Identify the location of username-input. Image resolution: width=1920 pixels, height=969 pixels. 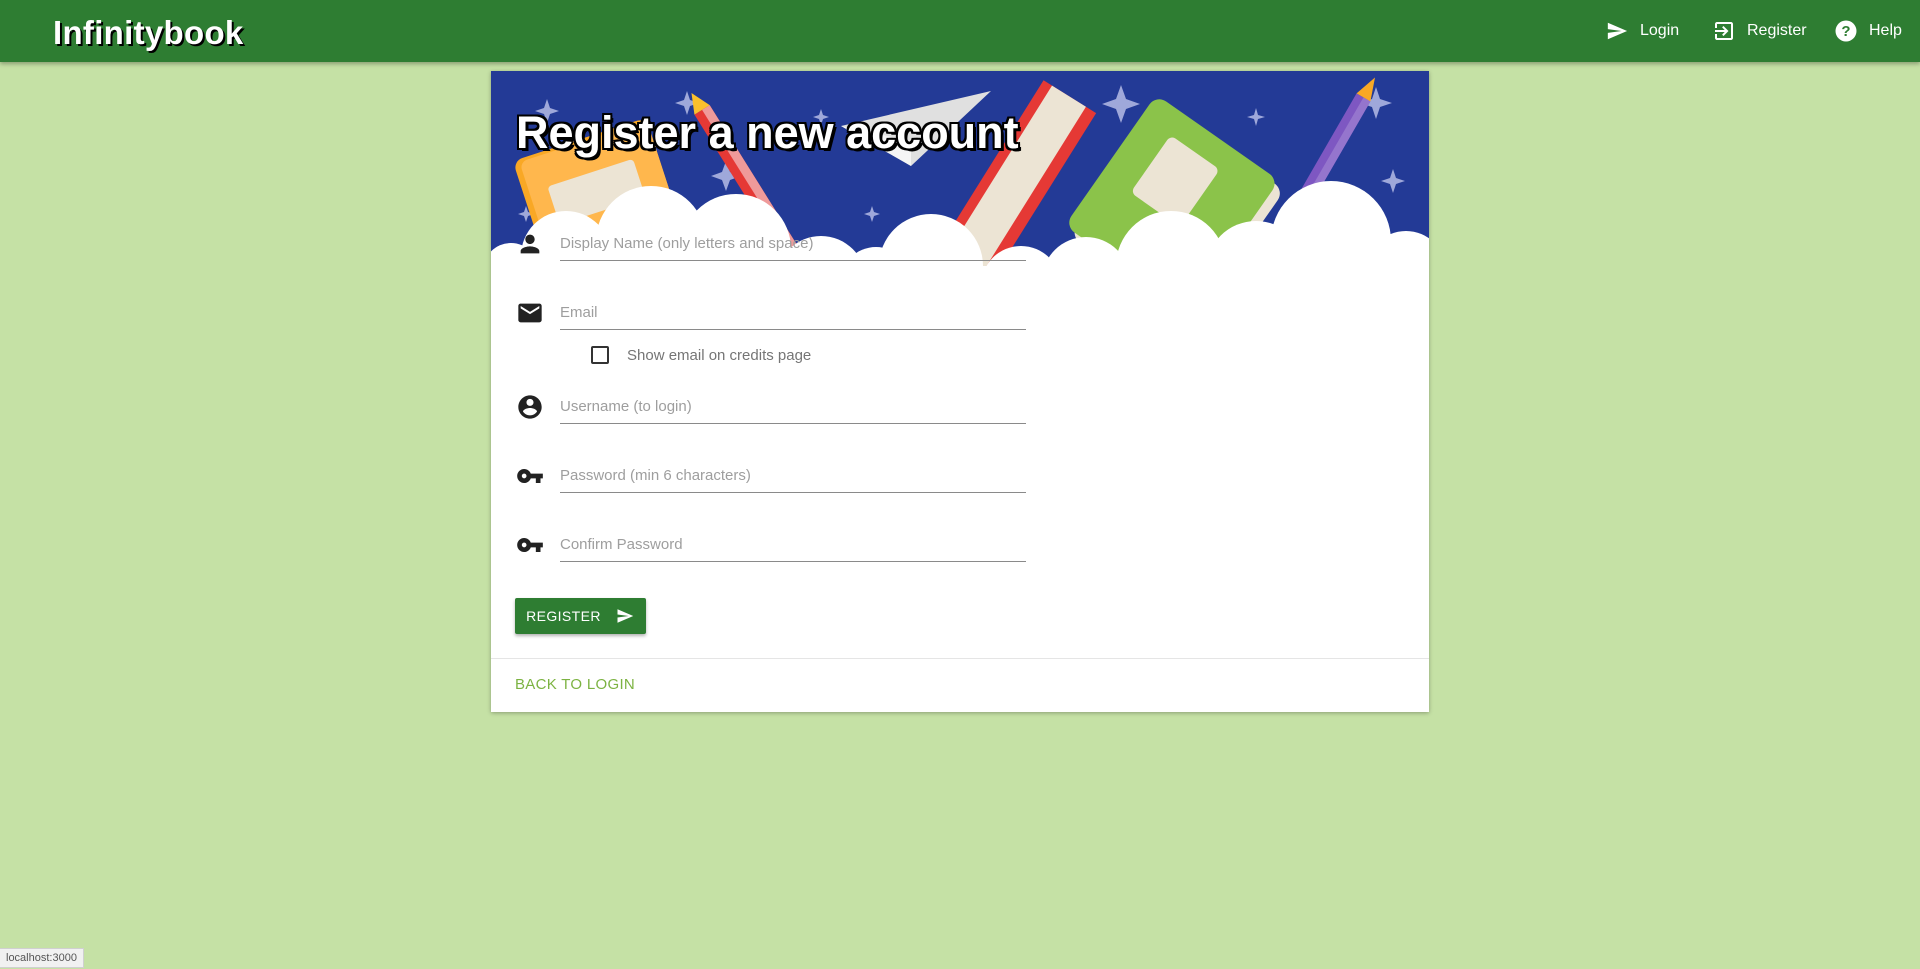
(793, 406).